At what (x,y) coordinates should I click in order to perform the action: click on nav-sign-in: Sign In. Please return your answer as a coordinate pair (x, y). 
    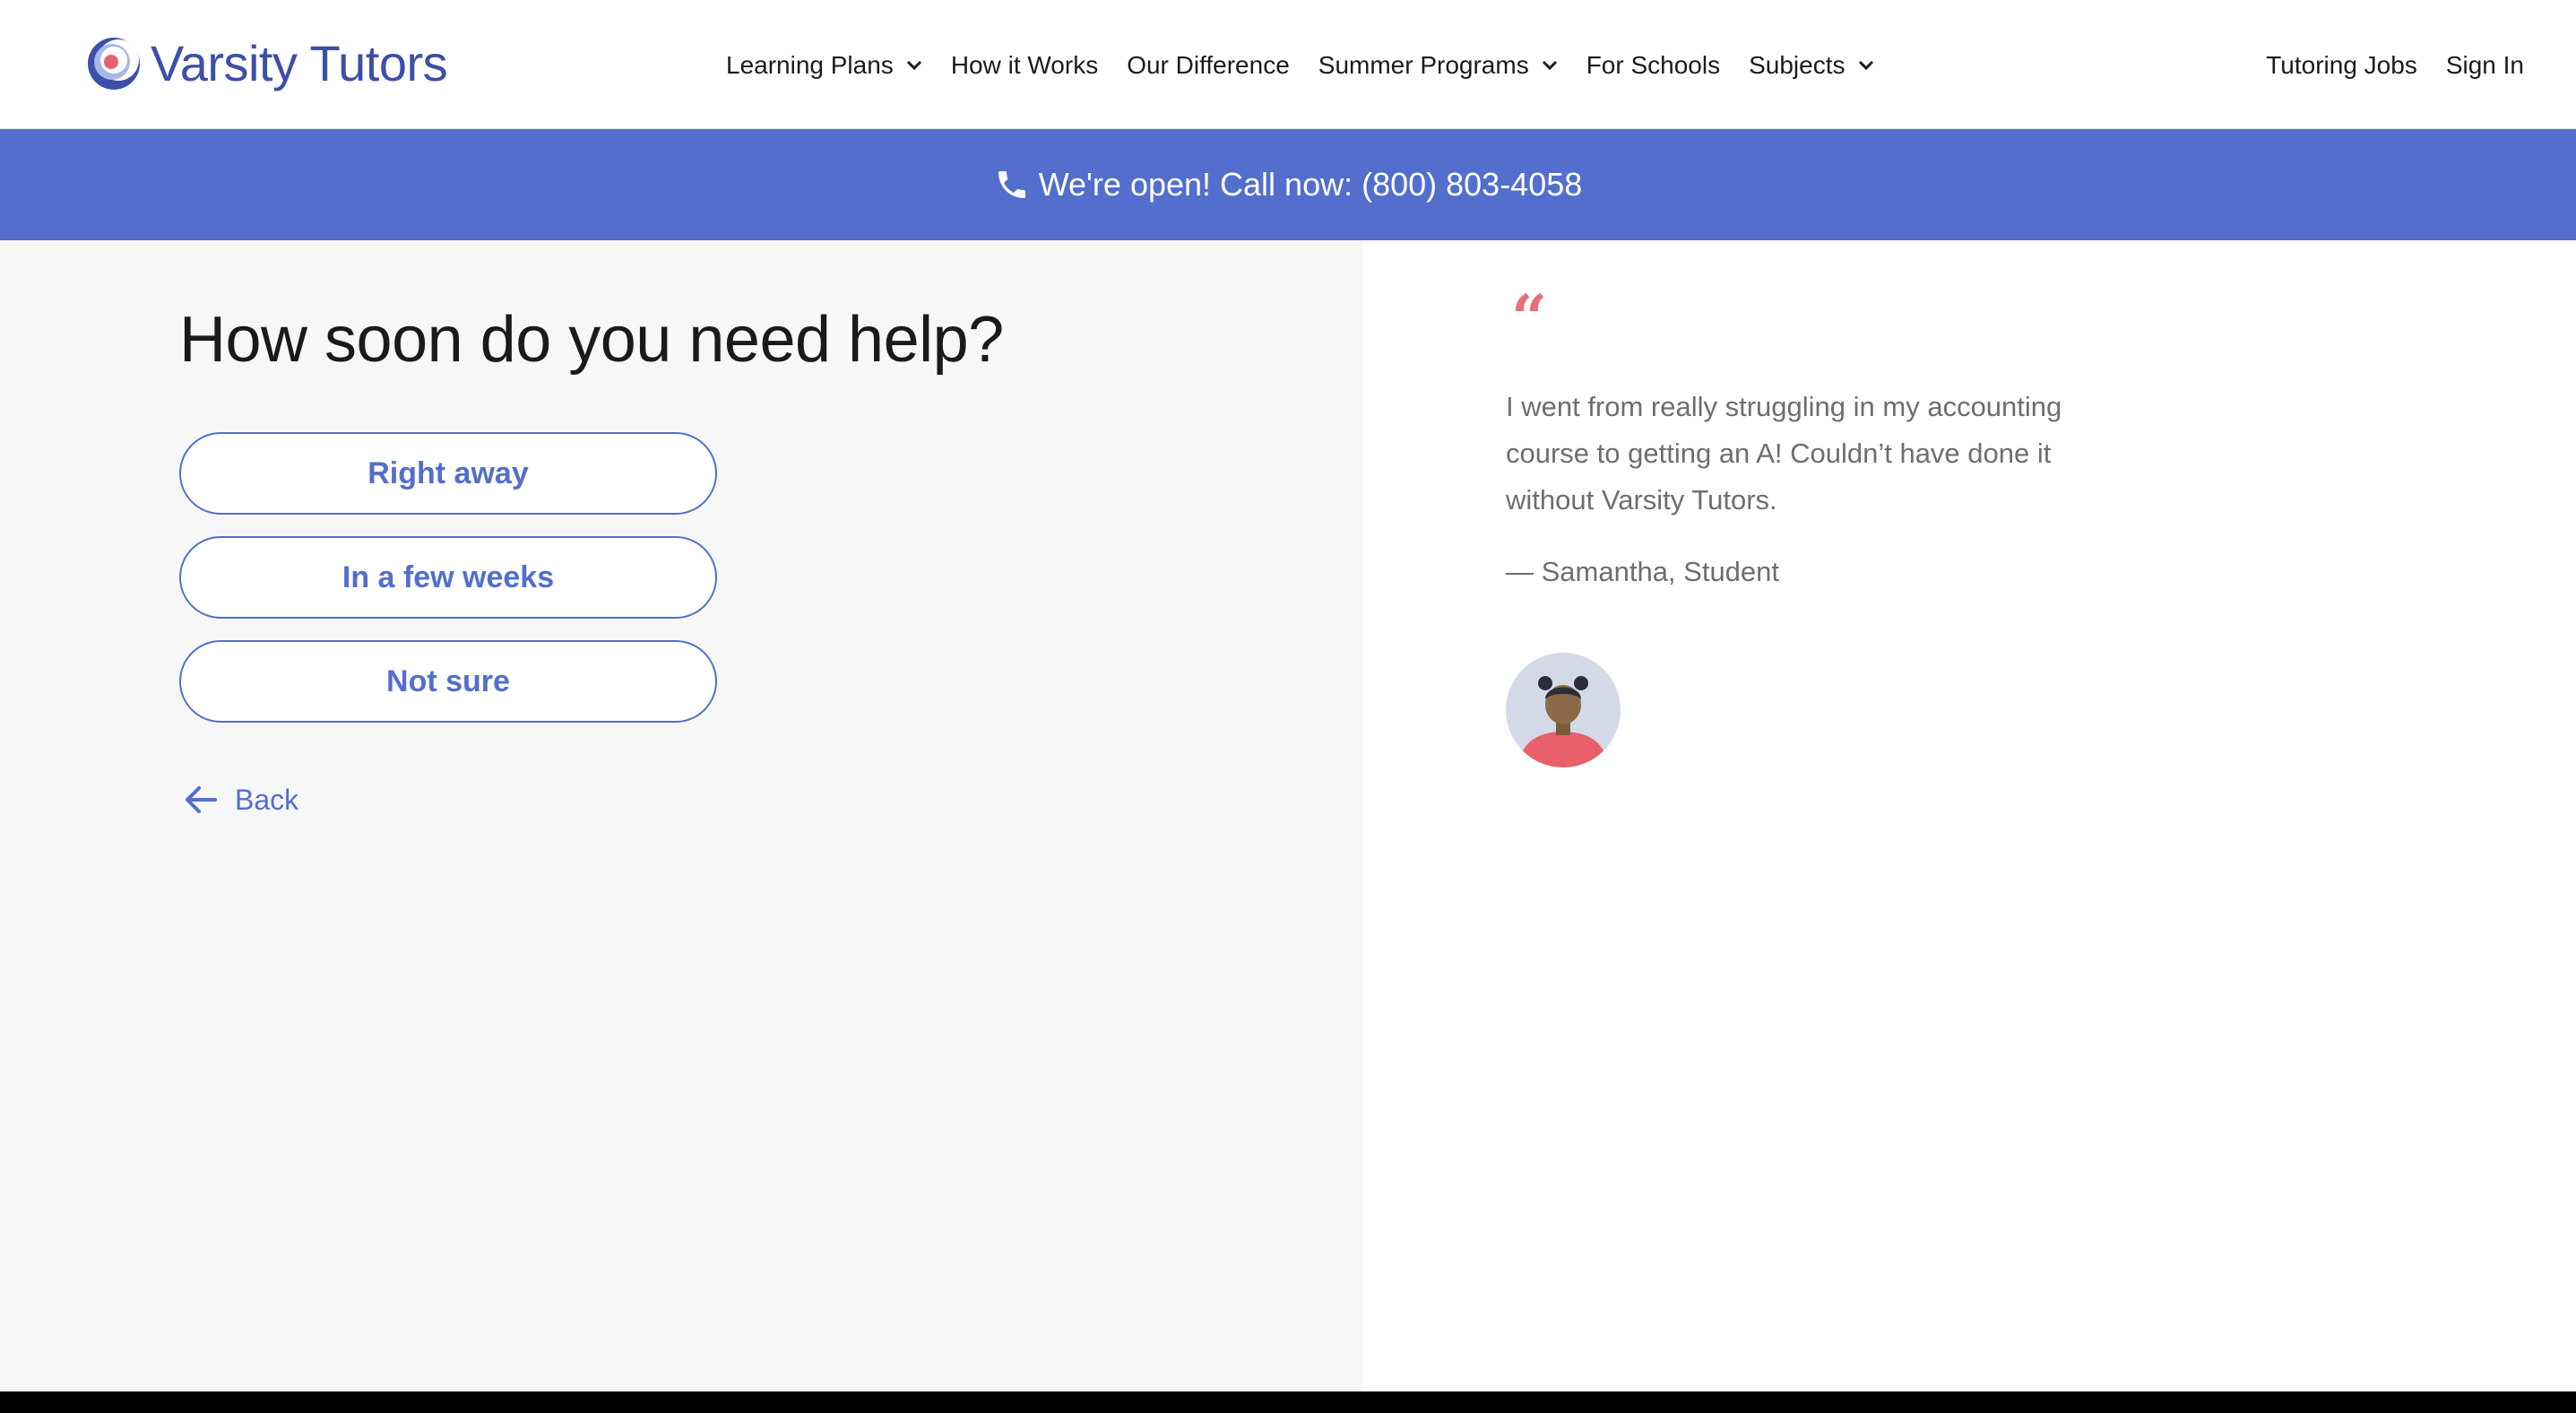
    Looking at the image, I should click on (2485, 65).